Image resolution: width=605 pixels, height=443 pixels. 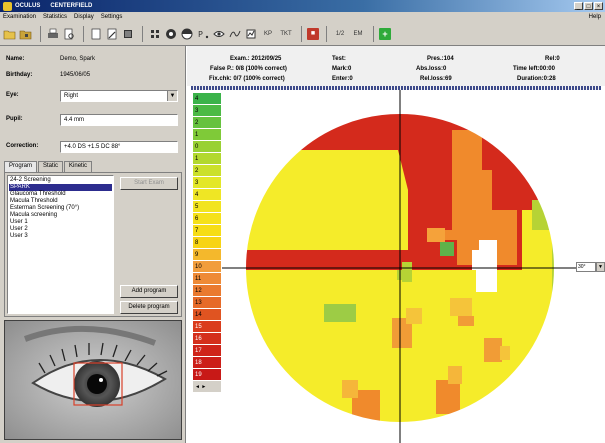 I want to click on delete-program-button: Delete program, so click(x=149, y=307).